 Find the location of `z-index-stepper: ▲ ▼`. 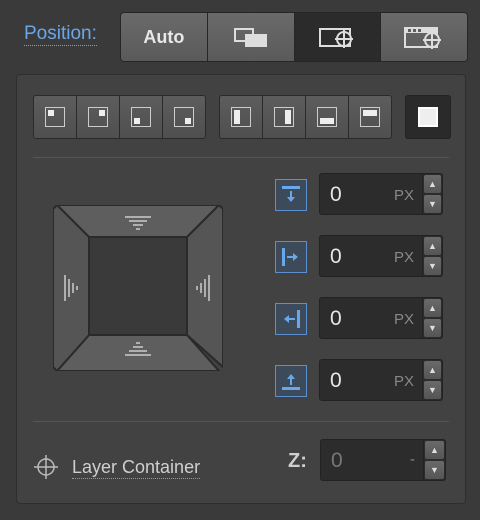

z-index-stepper: ▲ ▼ is located at coordinates (435, 460).